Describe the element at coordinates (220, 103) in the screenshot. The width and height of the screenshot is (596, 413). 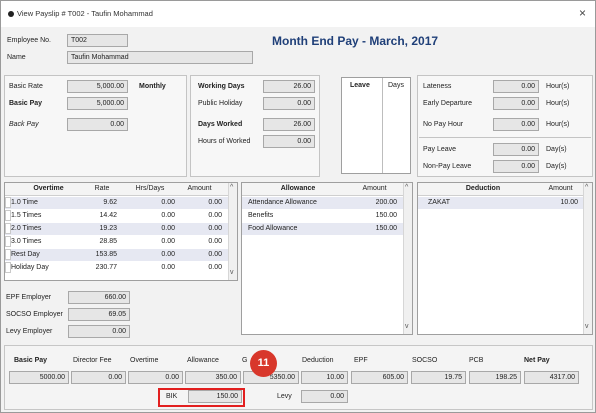
I see `public-holiday-label: Public Holiday` at that location.